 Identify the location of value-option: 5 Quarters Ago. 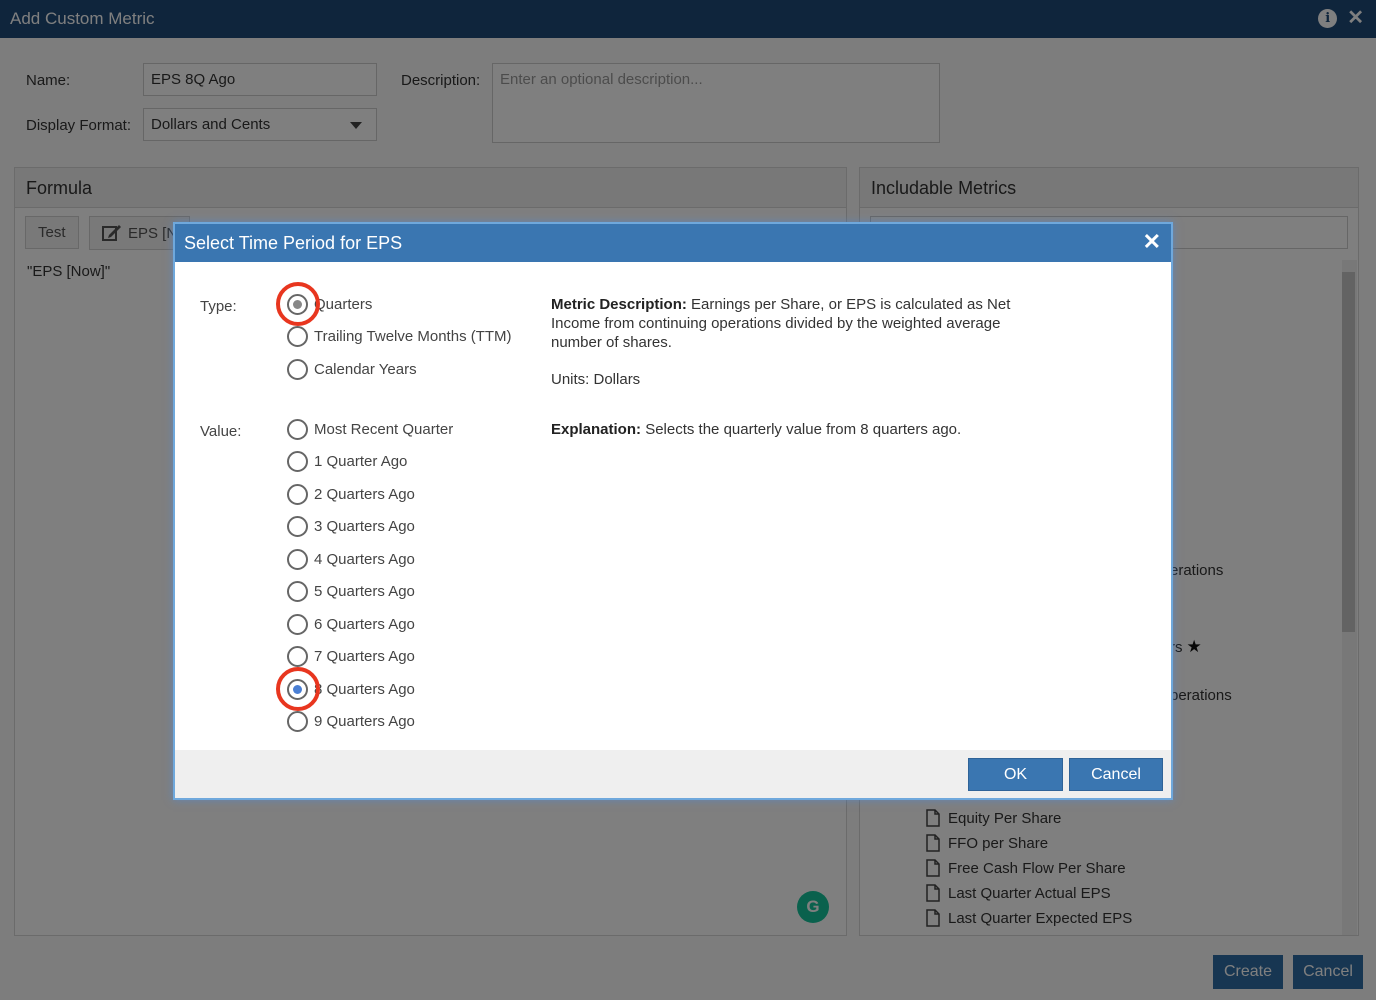
(351, 591).